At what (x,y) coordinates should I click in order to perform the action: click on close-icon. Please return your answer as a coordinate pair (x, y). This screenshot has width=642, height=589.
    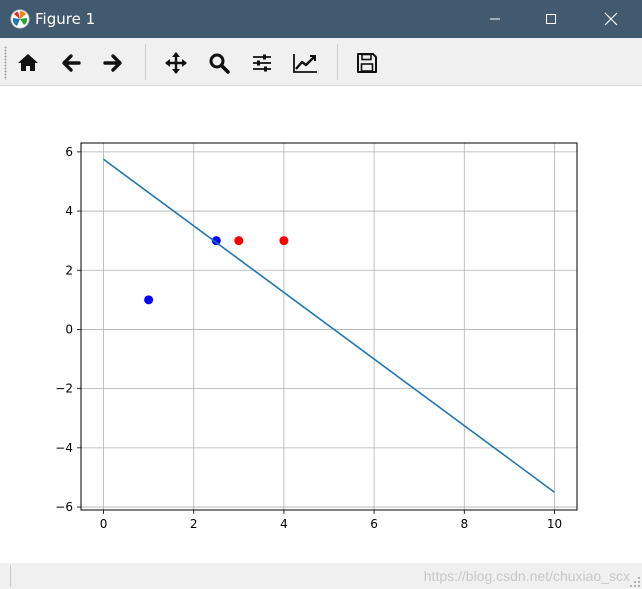
    Looking at the image, I should click on (611, 19).